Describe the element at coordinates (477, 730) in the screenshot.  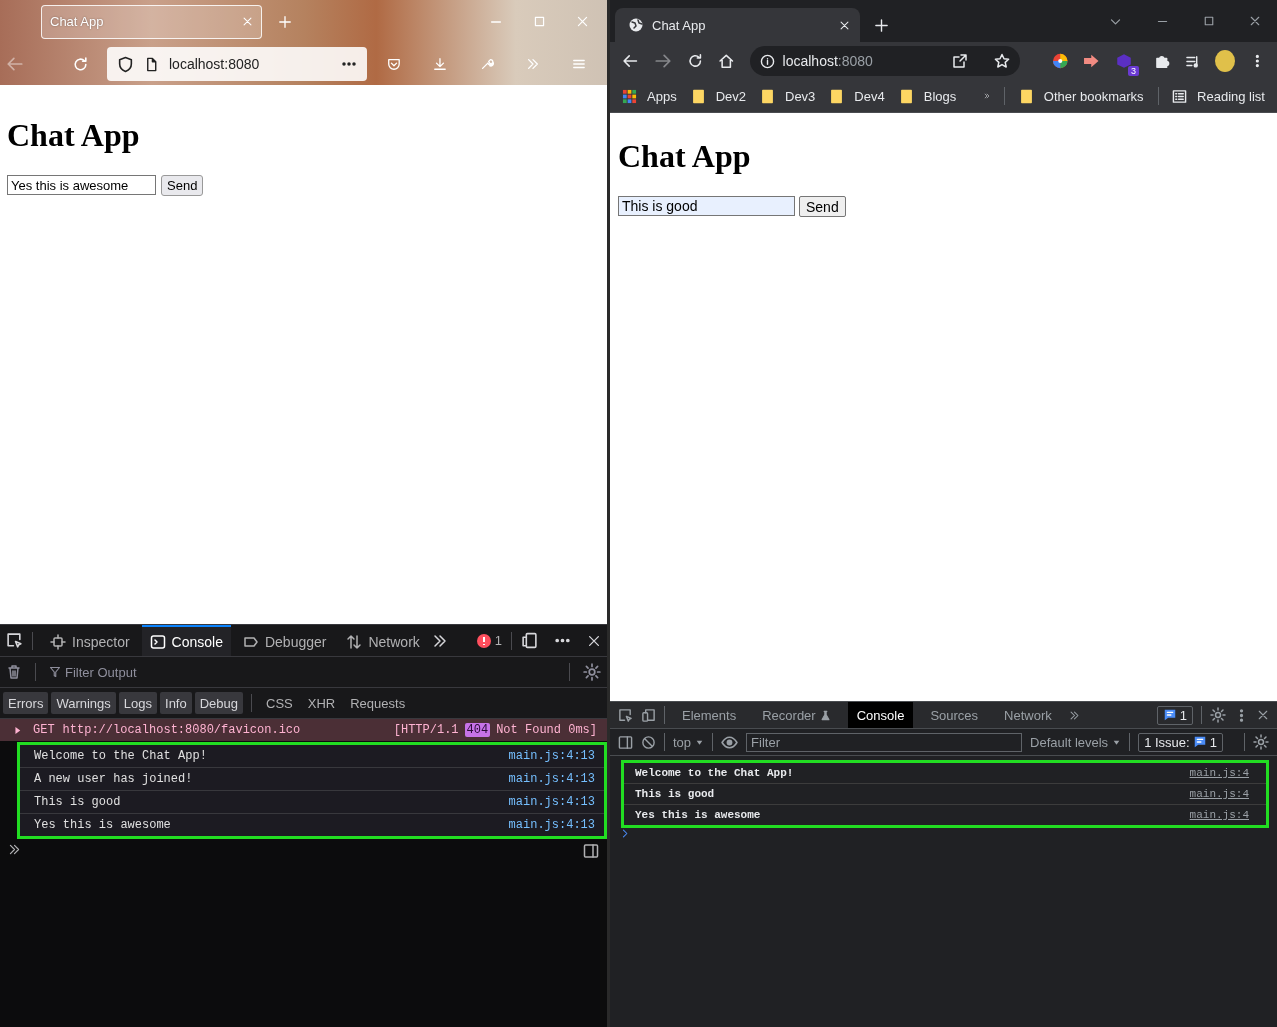
I see `status-badge: 404` at that location.